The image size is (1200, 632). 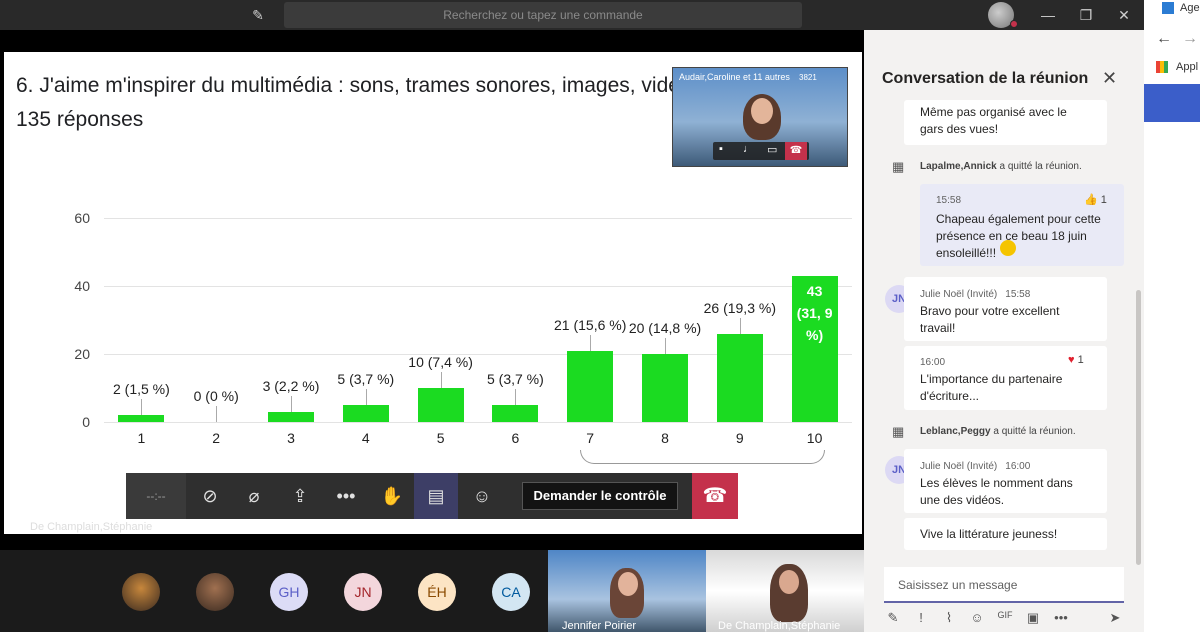 I want to click on y-tick-label: 20, so click(x=82, y=354).